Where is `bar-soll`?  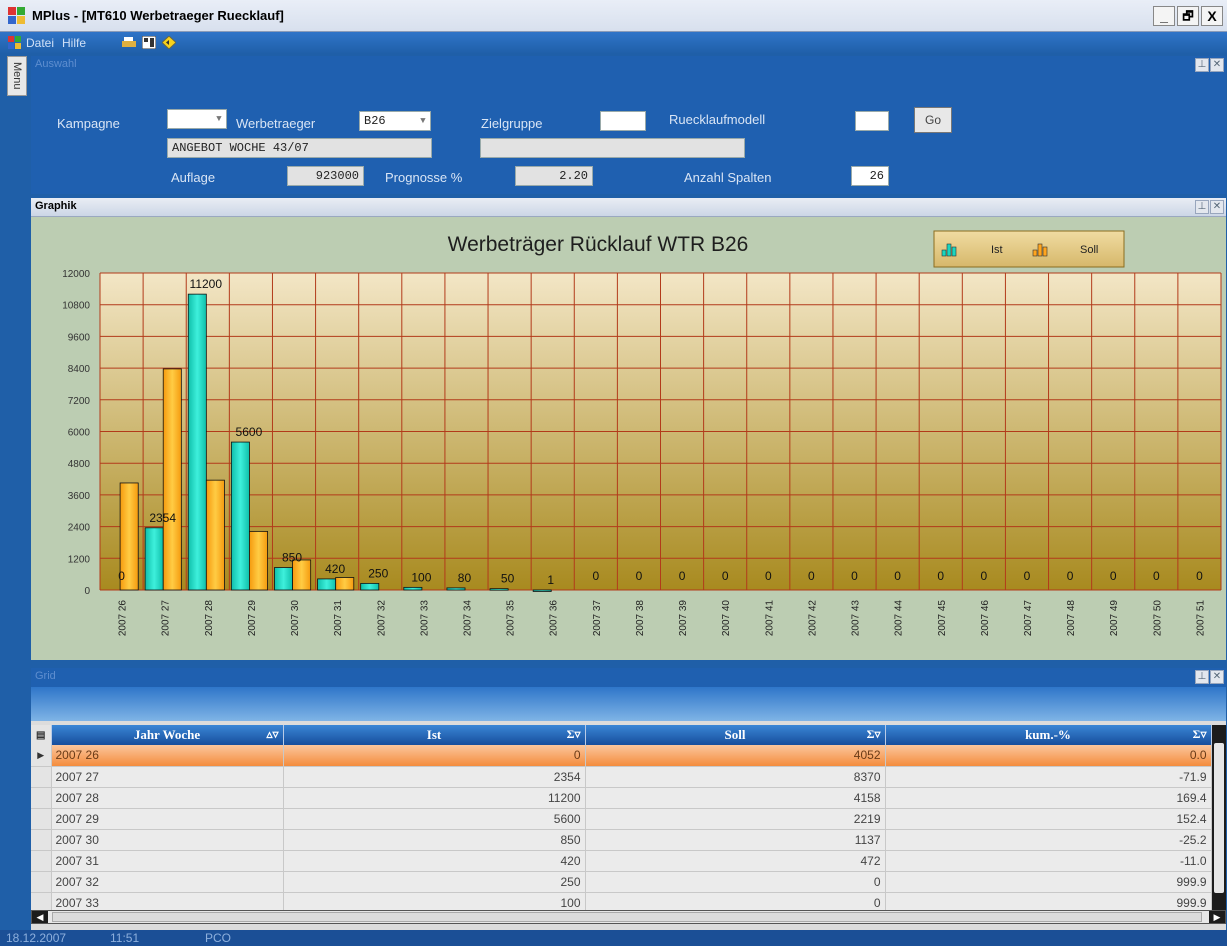
bar-soll is located at coordinates (345, 584).